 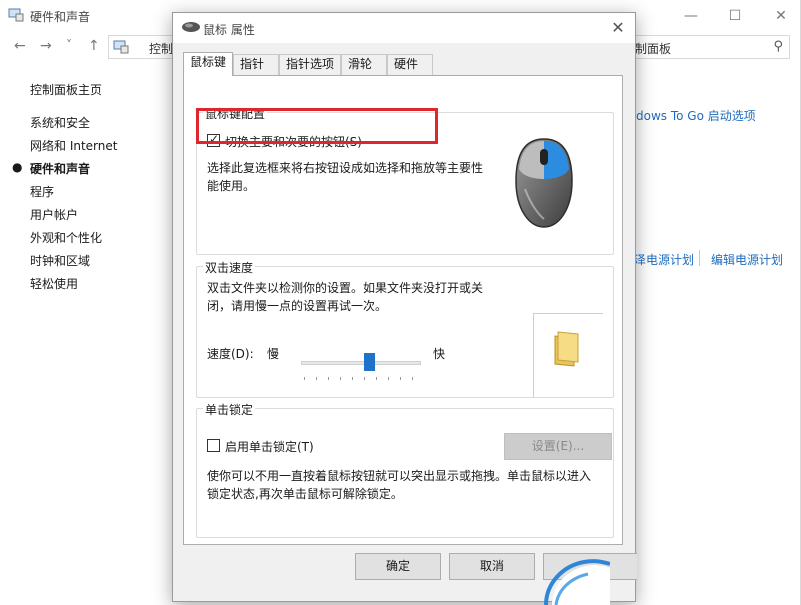 What do you see at coordinates (69, 45) in the screenshot?
I see `recent-dropdown-icon: ˅` at bounding box center [69, 45].